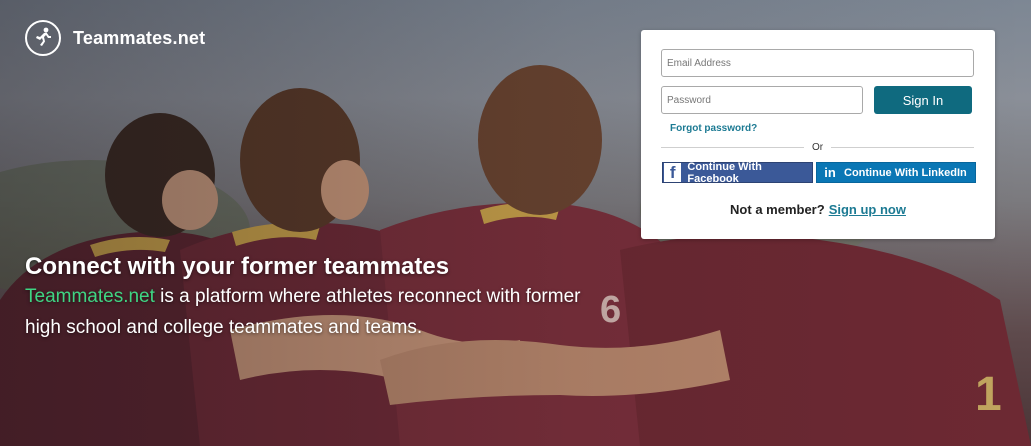 The height and width of the screenshot is (446, 1031). Describe the element at coordinates (237, 266) in the screenshot. I see `hero-headline: Connect with your former teammates` at that location.